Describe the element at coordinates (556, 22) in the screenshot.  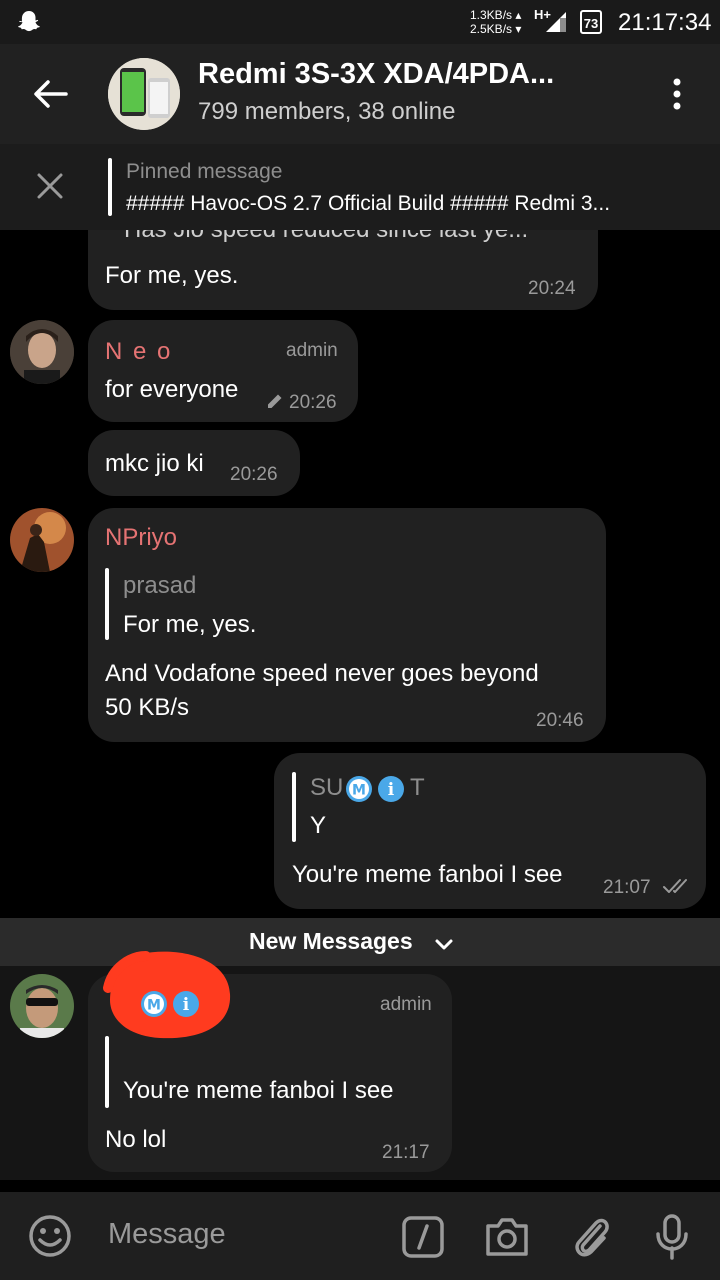
I see `signal-icon` at that location.